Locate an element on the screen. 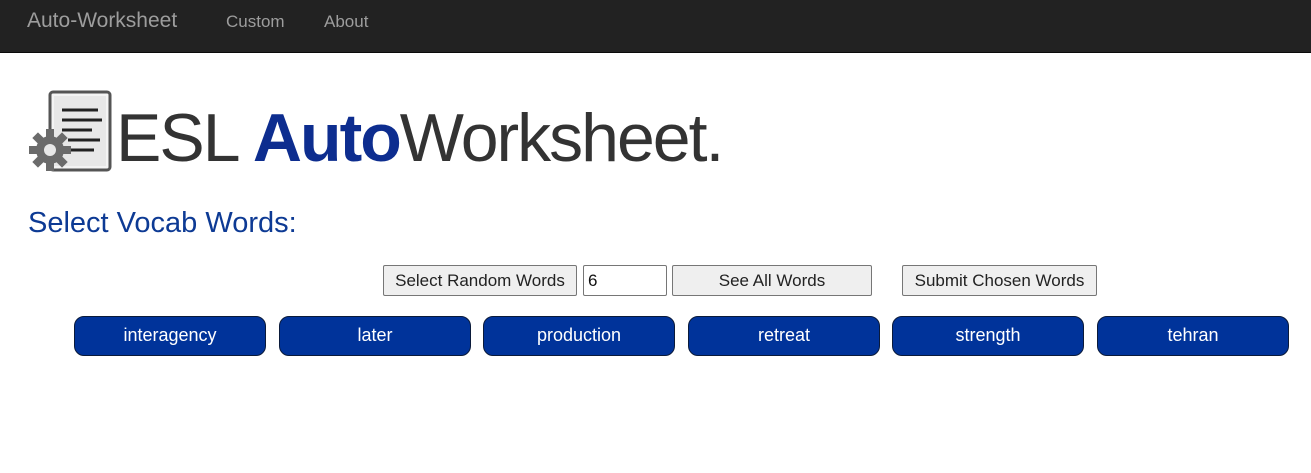 This screenshot has height=473, width=1311. nav-link-about: About is located at coordinates (346, 22).